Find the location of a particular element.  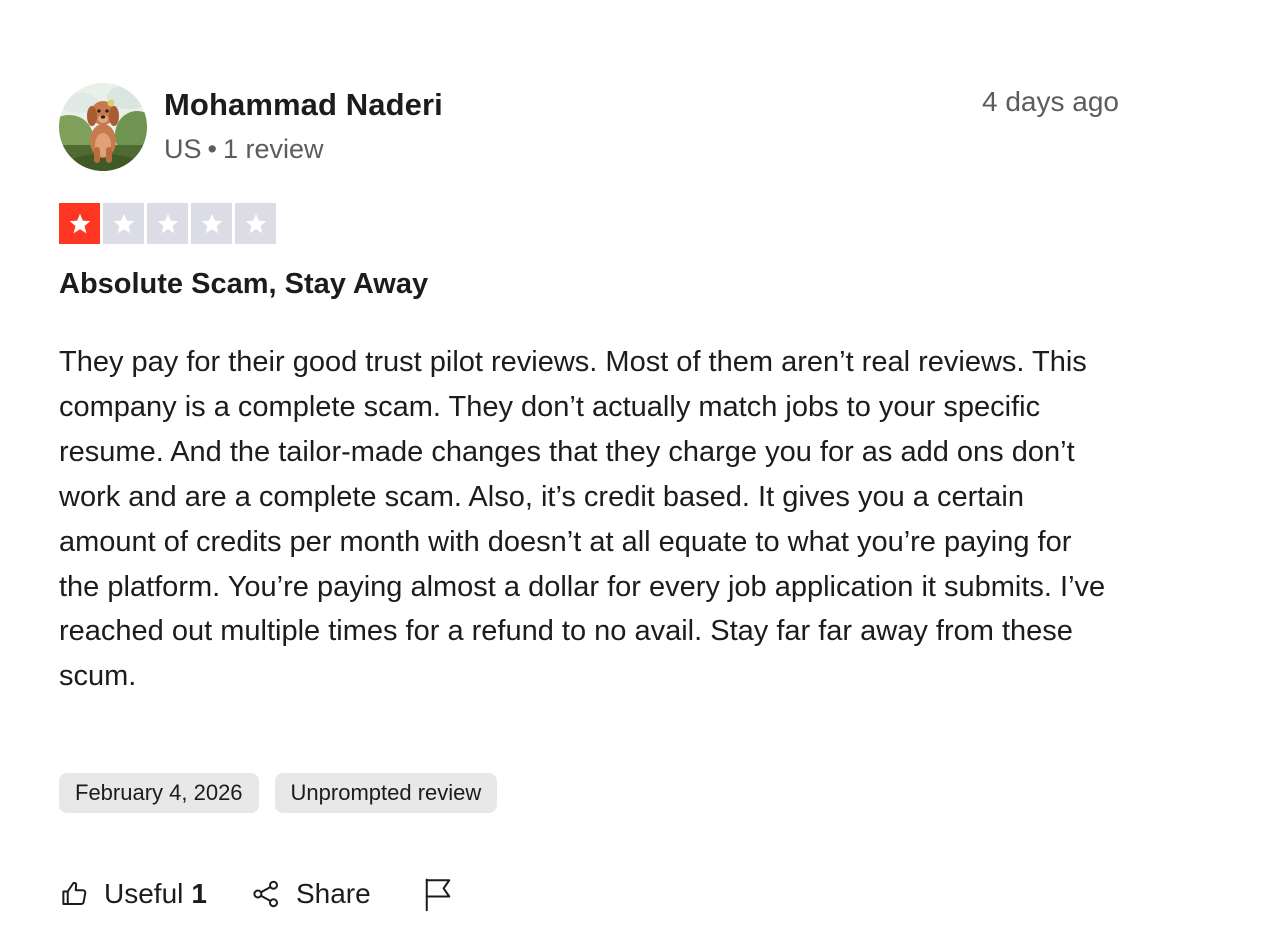

dog-avatar-icon is located at coordinates (103, 127).